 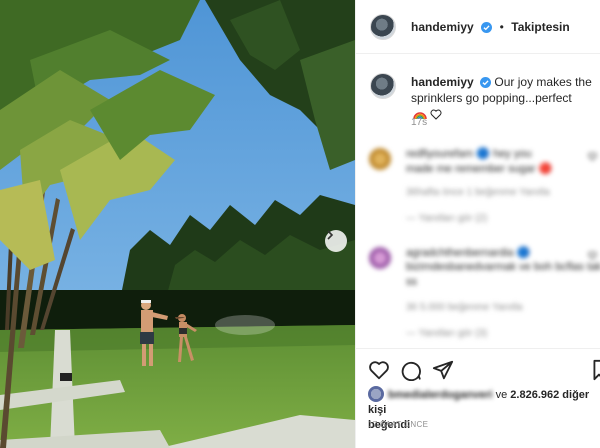 What do you see at coordinates (540, 27) in the screenshot?
I see `follow-status-button: Takiptesin` at bounding box center [540, 27].